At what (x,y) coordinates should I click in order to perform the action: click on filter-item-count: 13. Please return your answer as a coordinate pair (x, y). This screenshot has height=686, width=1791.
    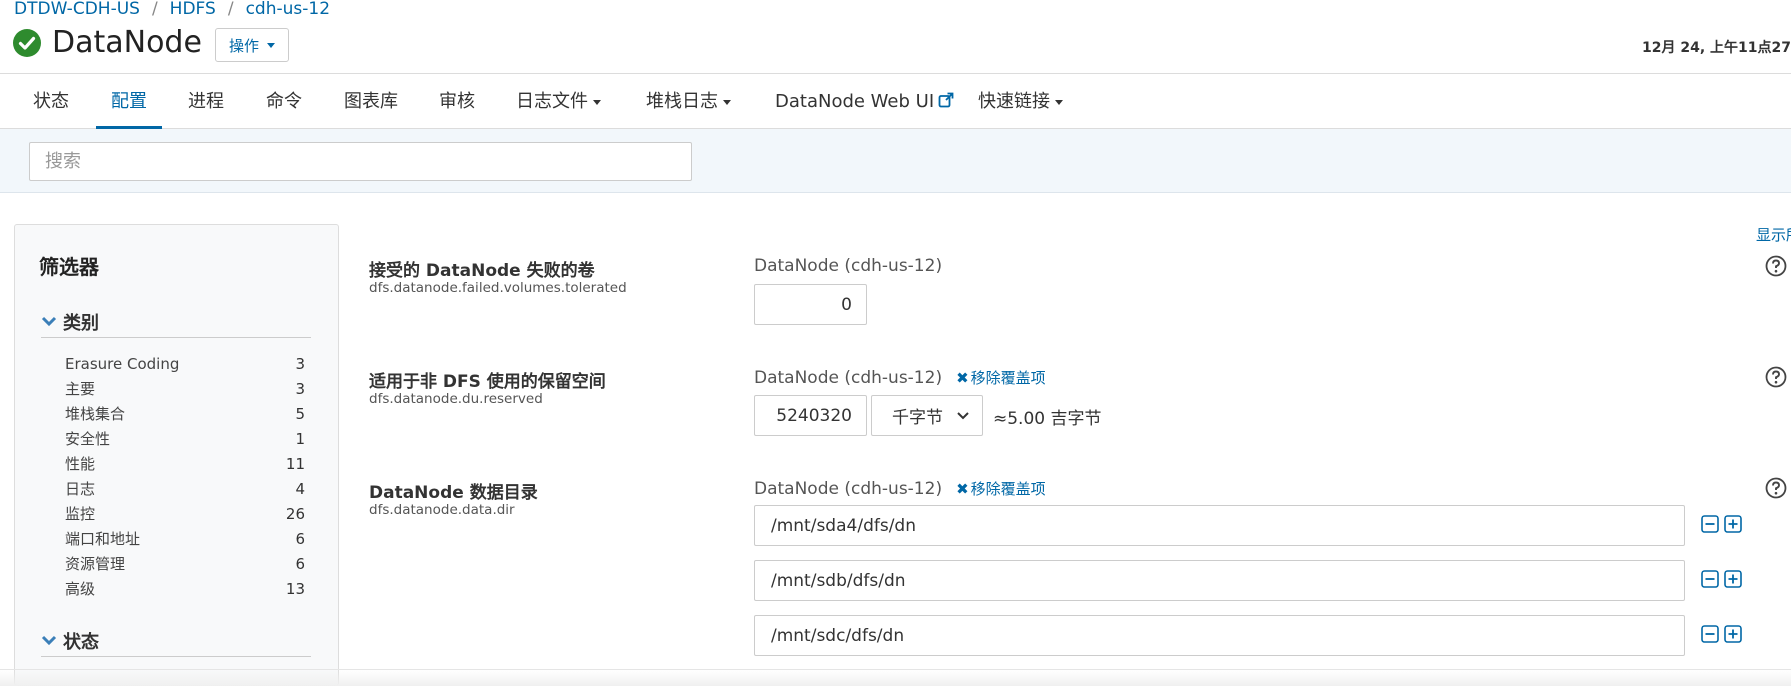
    Looking at the image, I should click on (295, 588).